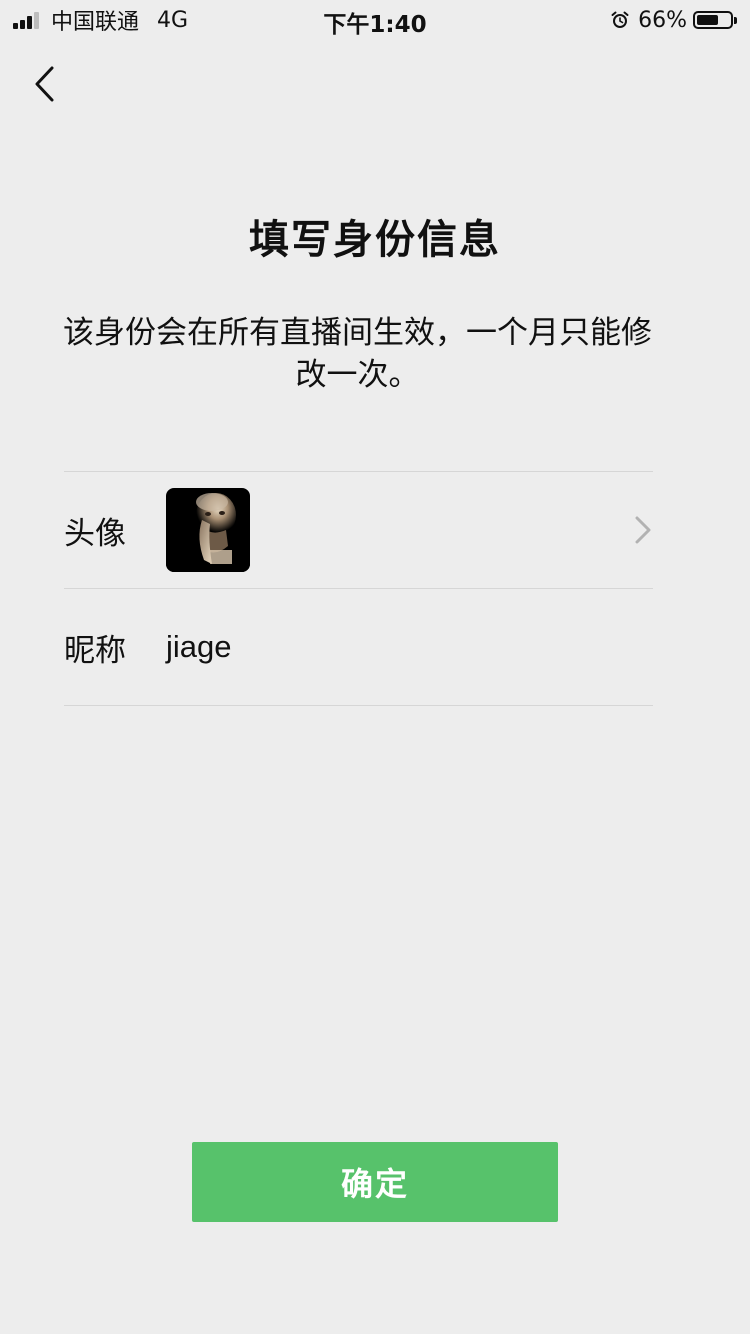  Describe the element at coordinates (358, 530) in the screenshot. I see `avatar-row: 头像` at that location.